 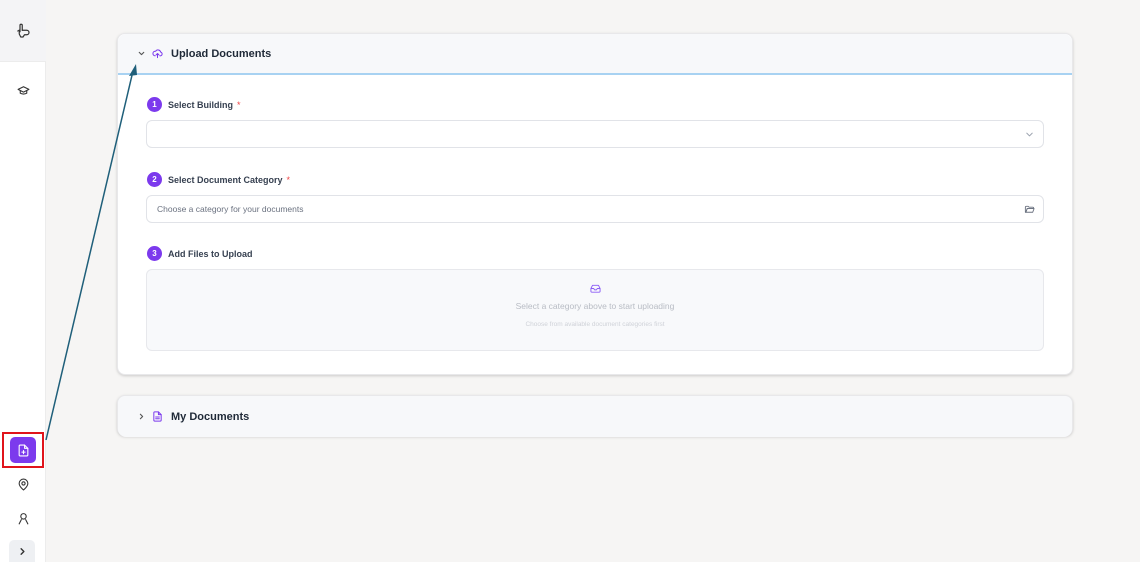 What do you see at coordinates (154, 179) in the screenshot?
I see `step-number-badge: 2` at bounding box center [154, 179].